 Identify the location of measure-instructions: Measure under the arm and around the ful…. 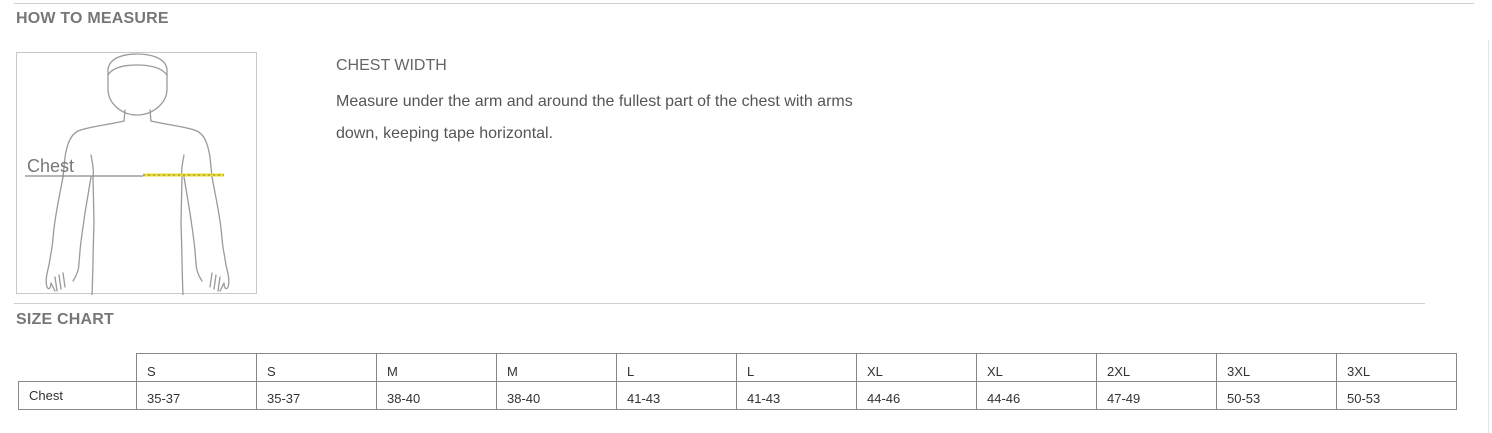
(594, 117).